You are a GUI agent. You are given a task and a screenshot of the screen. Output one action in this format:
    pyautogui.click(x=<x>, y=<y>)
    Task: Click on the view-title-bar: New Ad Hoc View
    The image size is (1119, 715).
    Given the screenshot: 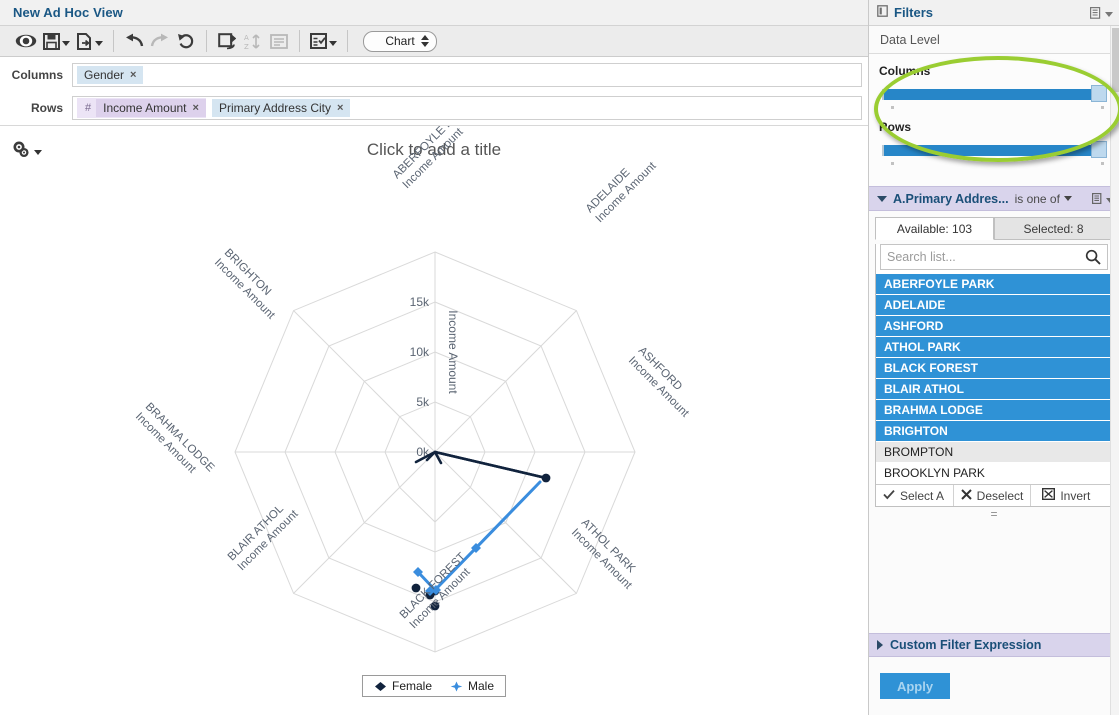 What is the action you would take?
    pyautogui.click(x=434, y=13)
    